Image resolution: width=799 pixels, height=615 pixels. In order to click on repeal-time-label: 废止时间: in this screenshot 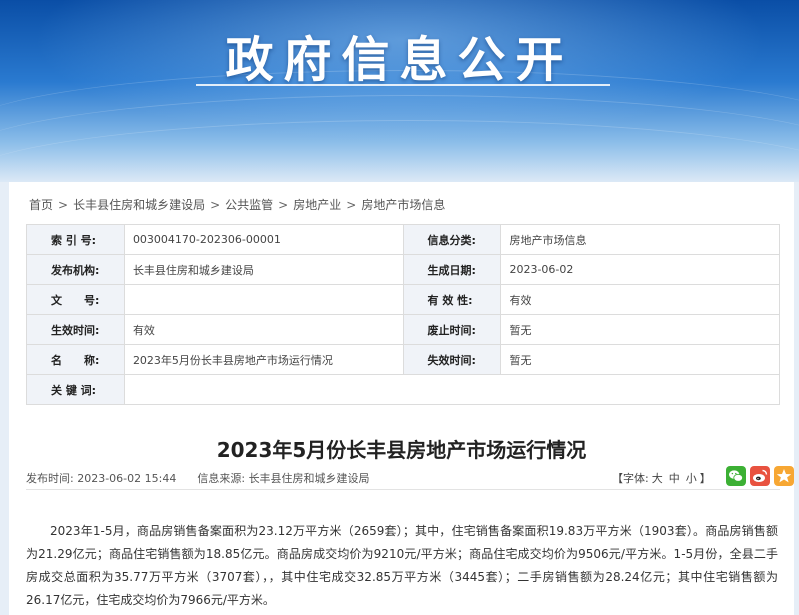, I will do `click(452, 329)`.